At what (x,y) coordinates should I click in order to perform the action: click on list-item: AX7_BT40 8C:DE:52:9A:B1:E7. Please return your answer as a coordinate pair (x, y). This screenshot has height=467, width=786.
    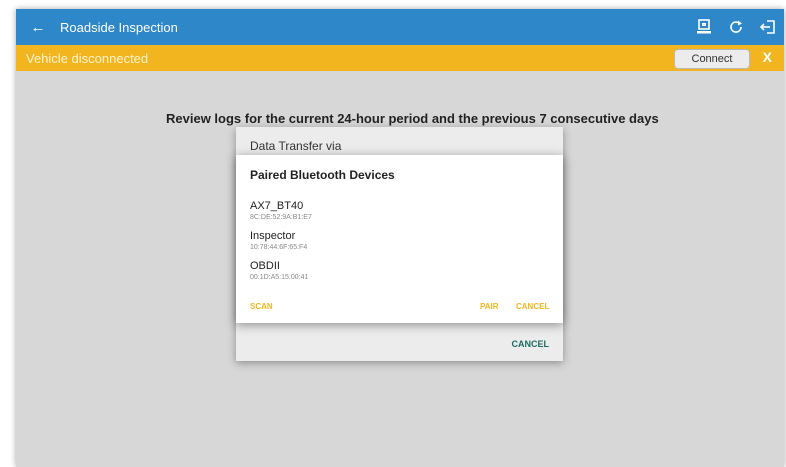
    Looking at the image, I should click on (281, 215).